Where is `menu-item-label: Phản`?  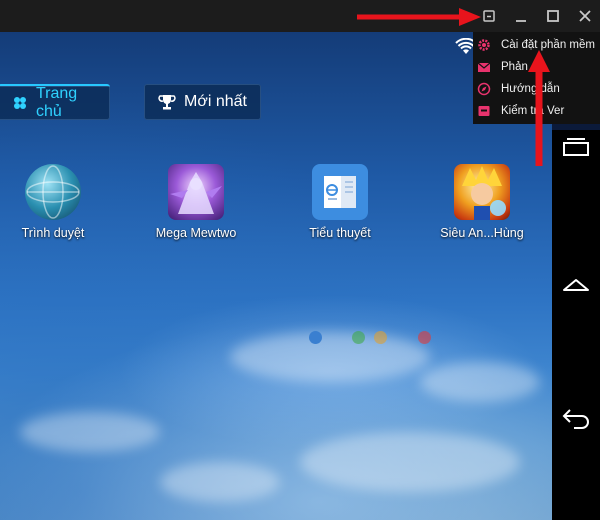
menu-item-label: Phản is located at coordinates (514, 67).